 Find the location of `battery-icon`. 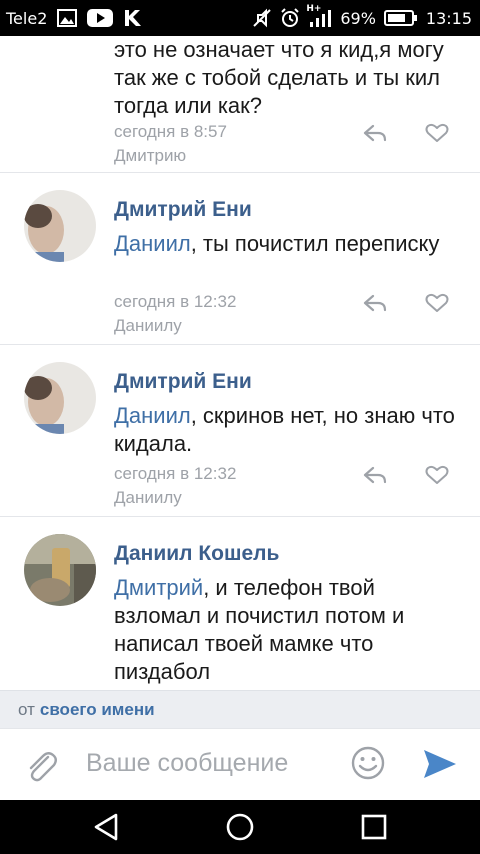

battery-icon is located at coordinates (400, 18).